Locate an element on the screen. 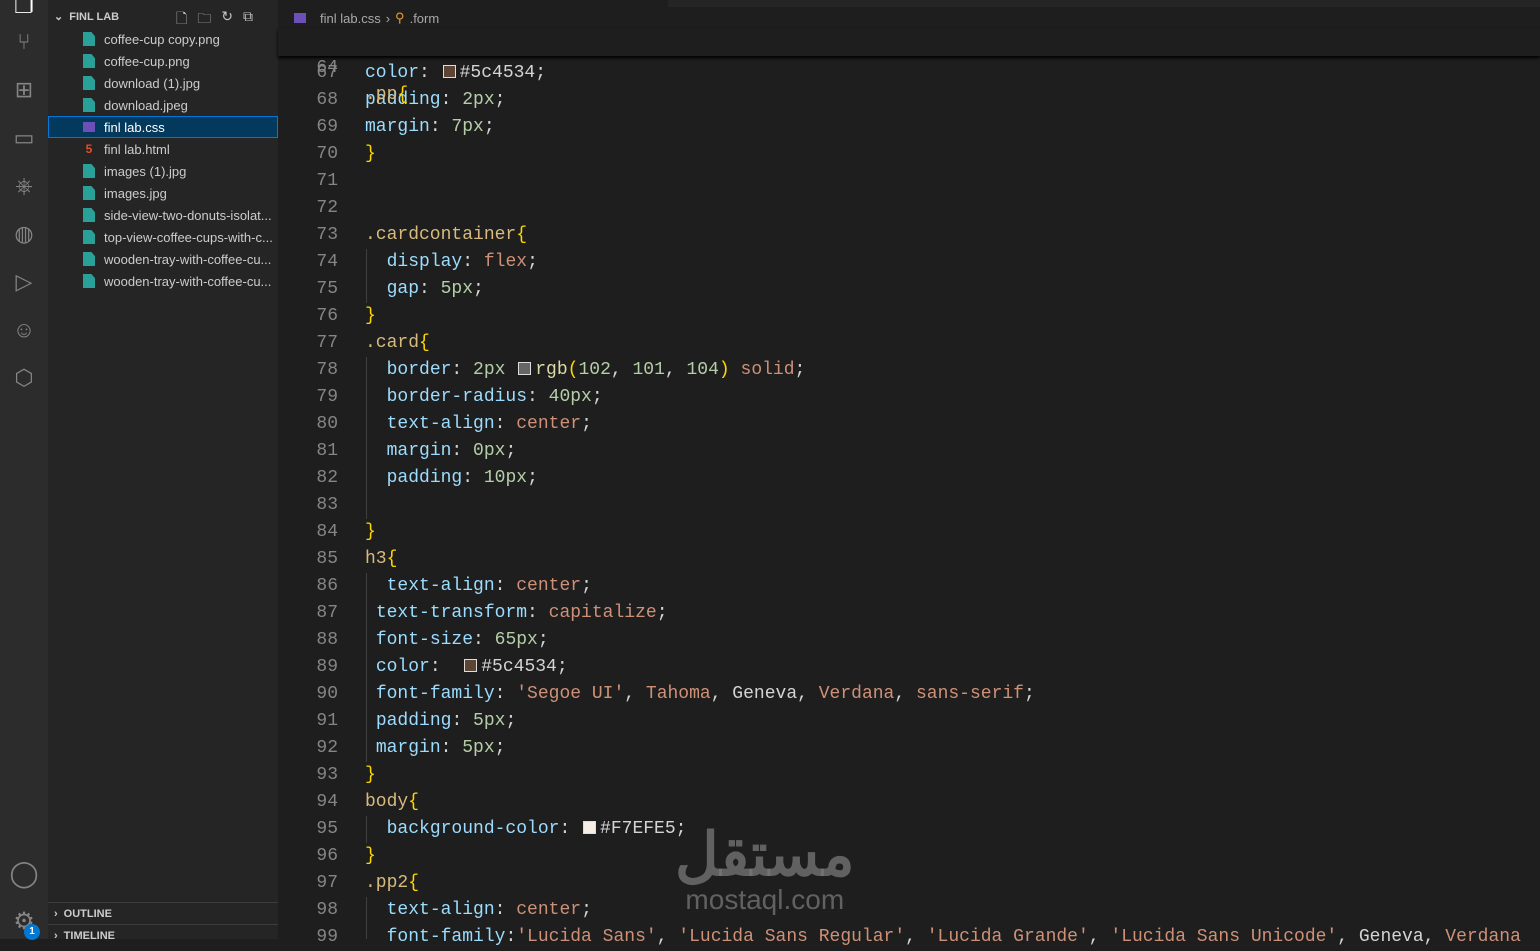  file-item: coffee-cup copy.png is located at coordinates (163, 39).